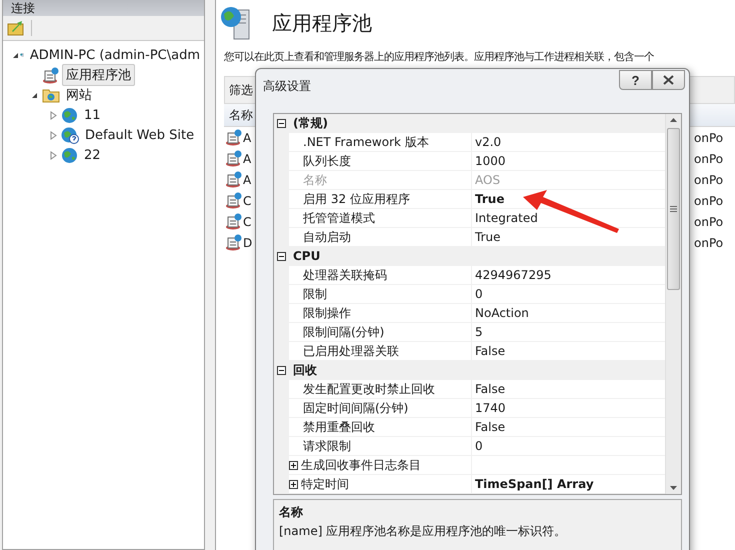 The height and width of the screenshot is (550, 735). I want to click on close-button, so click(668, 80).